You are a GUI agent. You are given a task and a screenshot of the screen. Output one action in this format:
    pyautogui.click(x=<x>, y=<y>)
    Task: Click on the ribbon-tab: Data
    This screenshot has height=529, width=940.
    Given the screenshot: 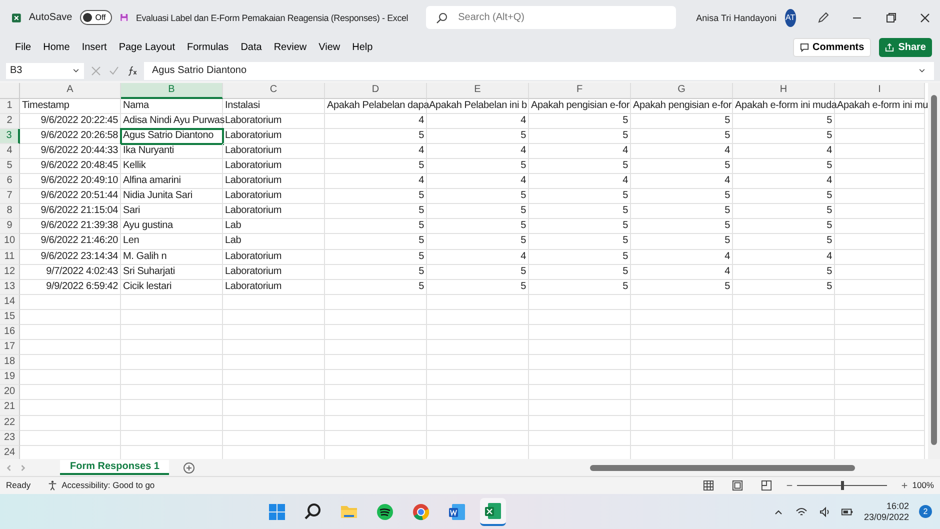 What is the action you would take?
    pyautogui.click(x=251, y=48)
    